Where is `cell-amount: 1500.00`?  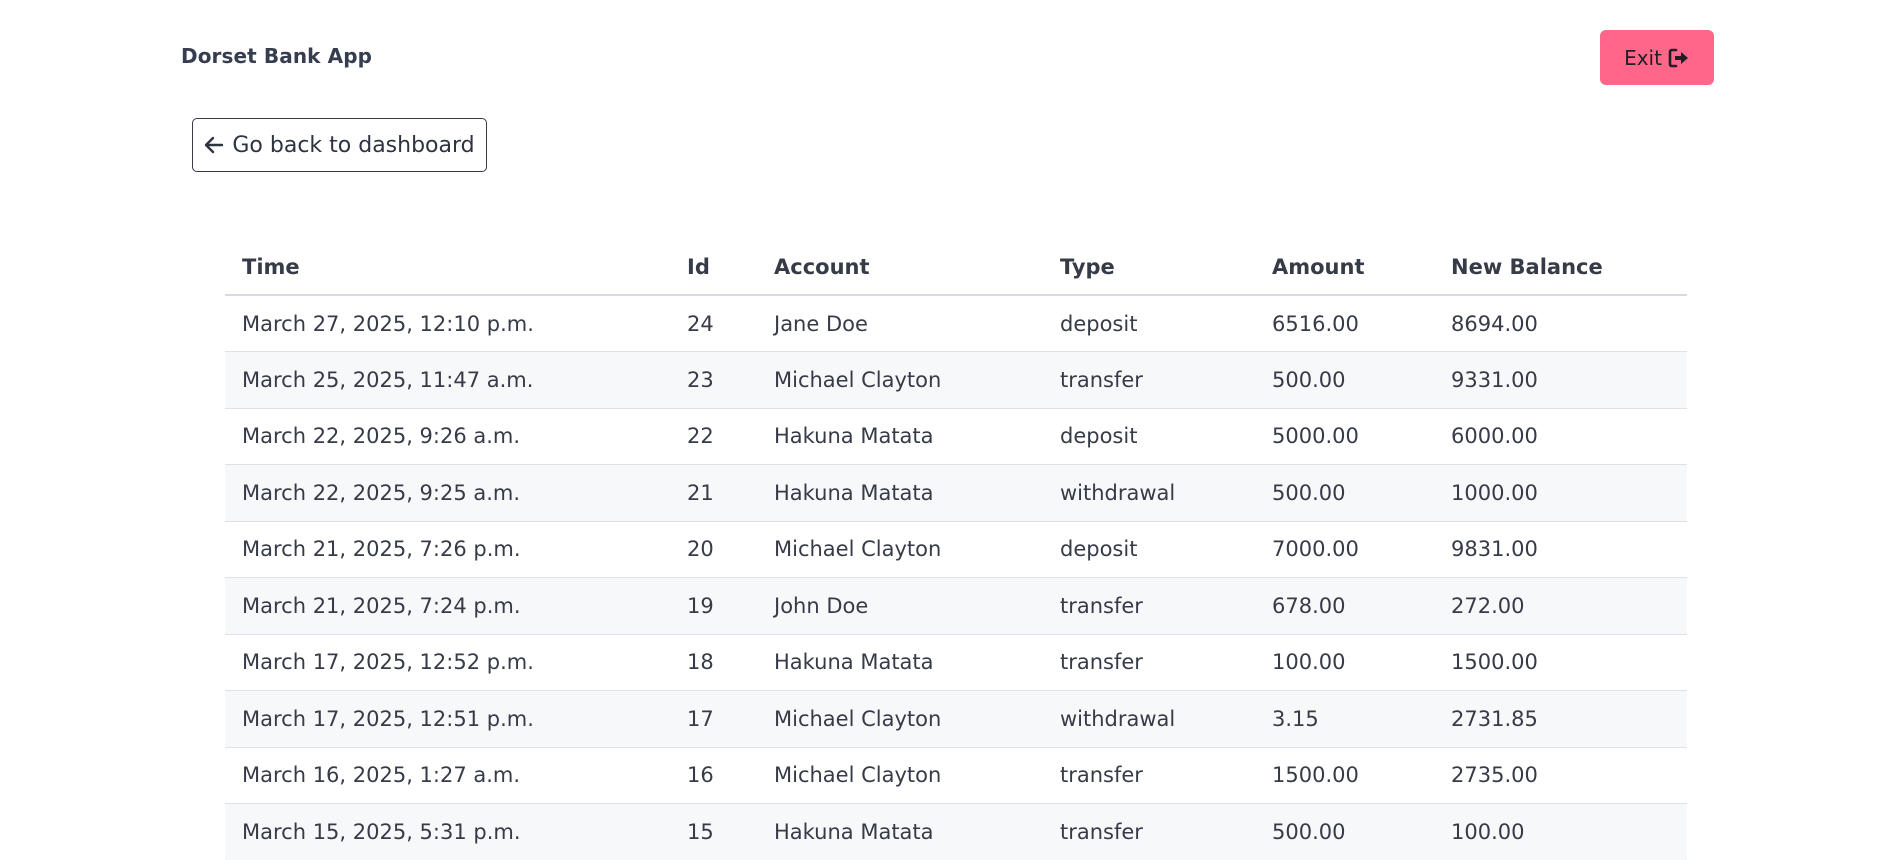
cell-amount: 1500.00 is located at coordinates (1344, 775).